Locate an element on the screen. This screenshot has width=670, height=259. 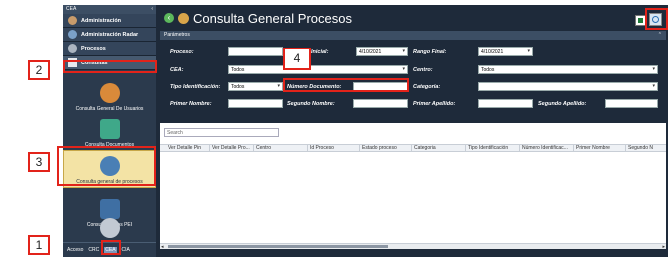
annotation-highlight-refresh is located at coordinates (656, 19).